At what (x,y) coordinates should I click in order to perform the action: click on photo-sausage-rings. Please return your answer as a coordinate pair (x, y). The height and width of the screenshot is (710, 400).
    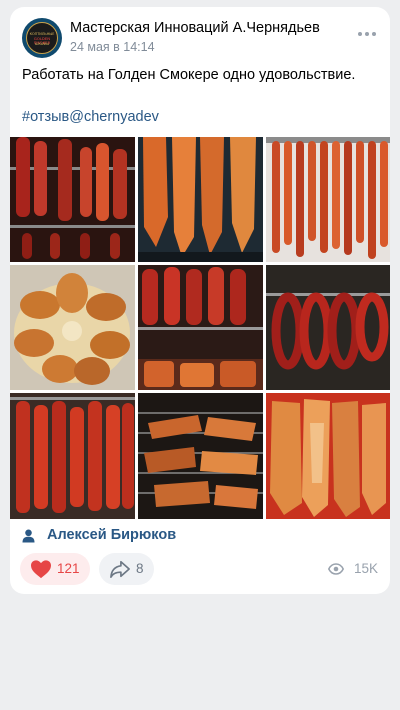
    Looking at the image, I should click on (328, 327).